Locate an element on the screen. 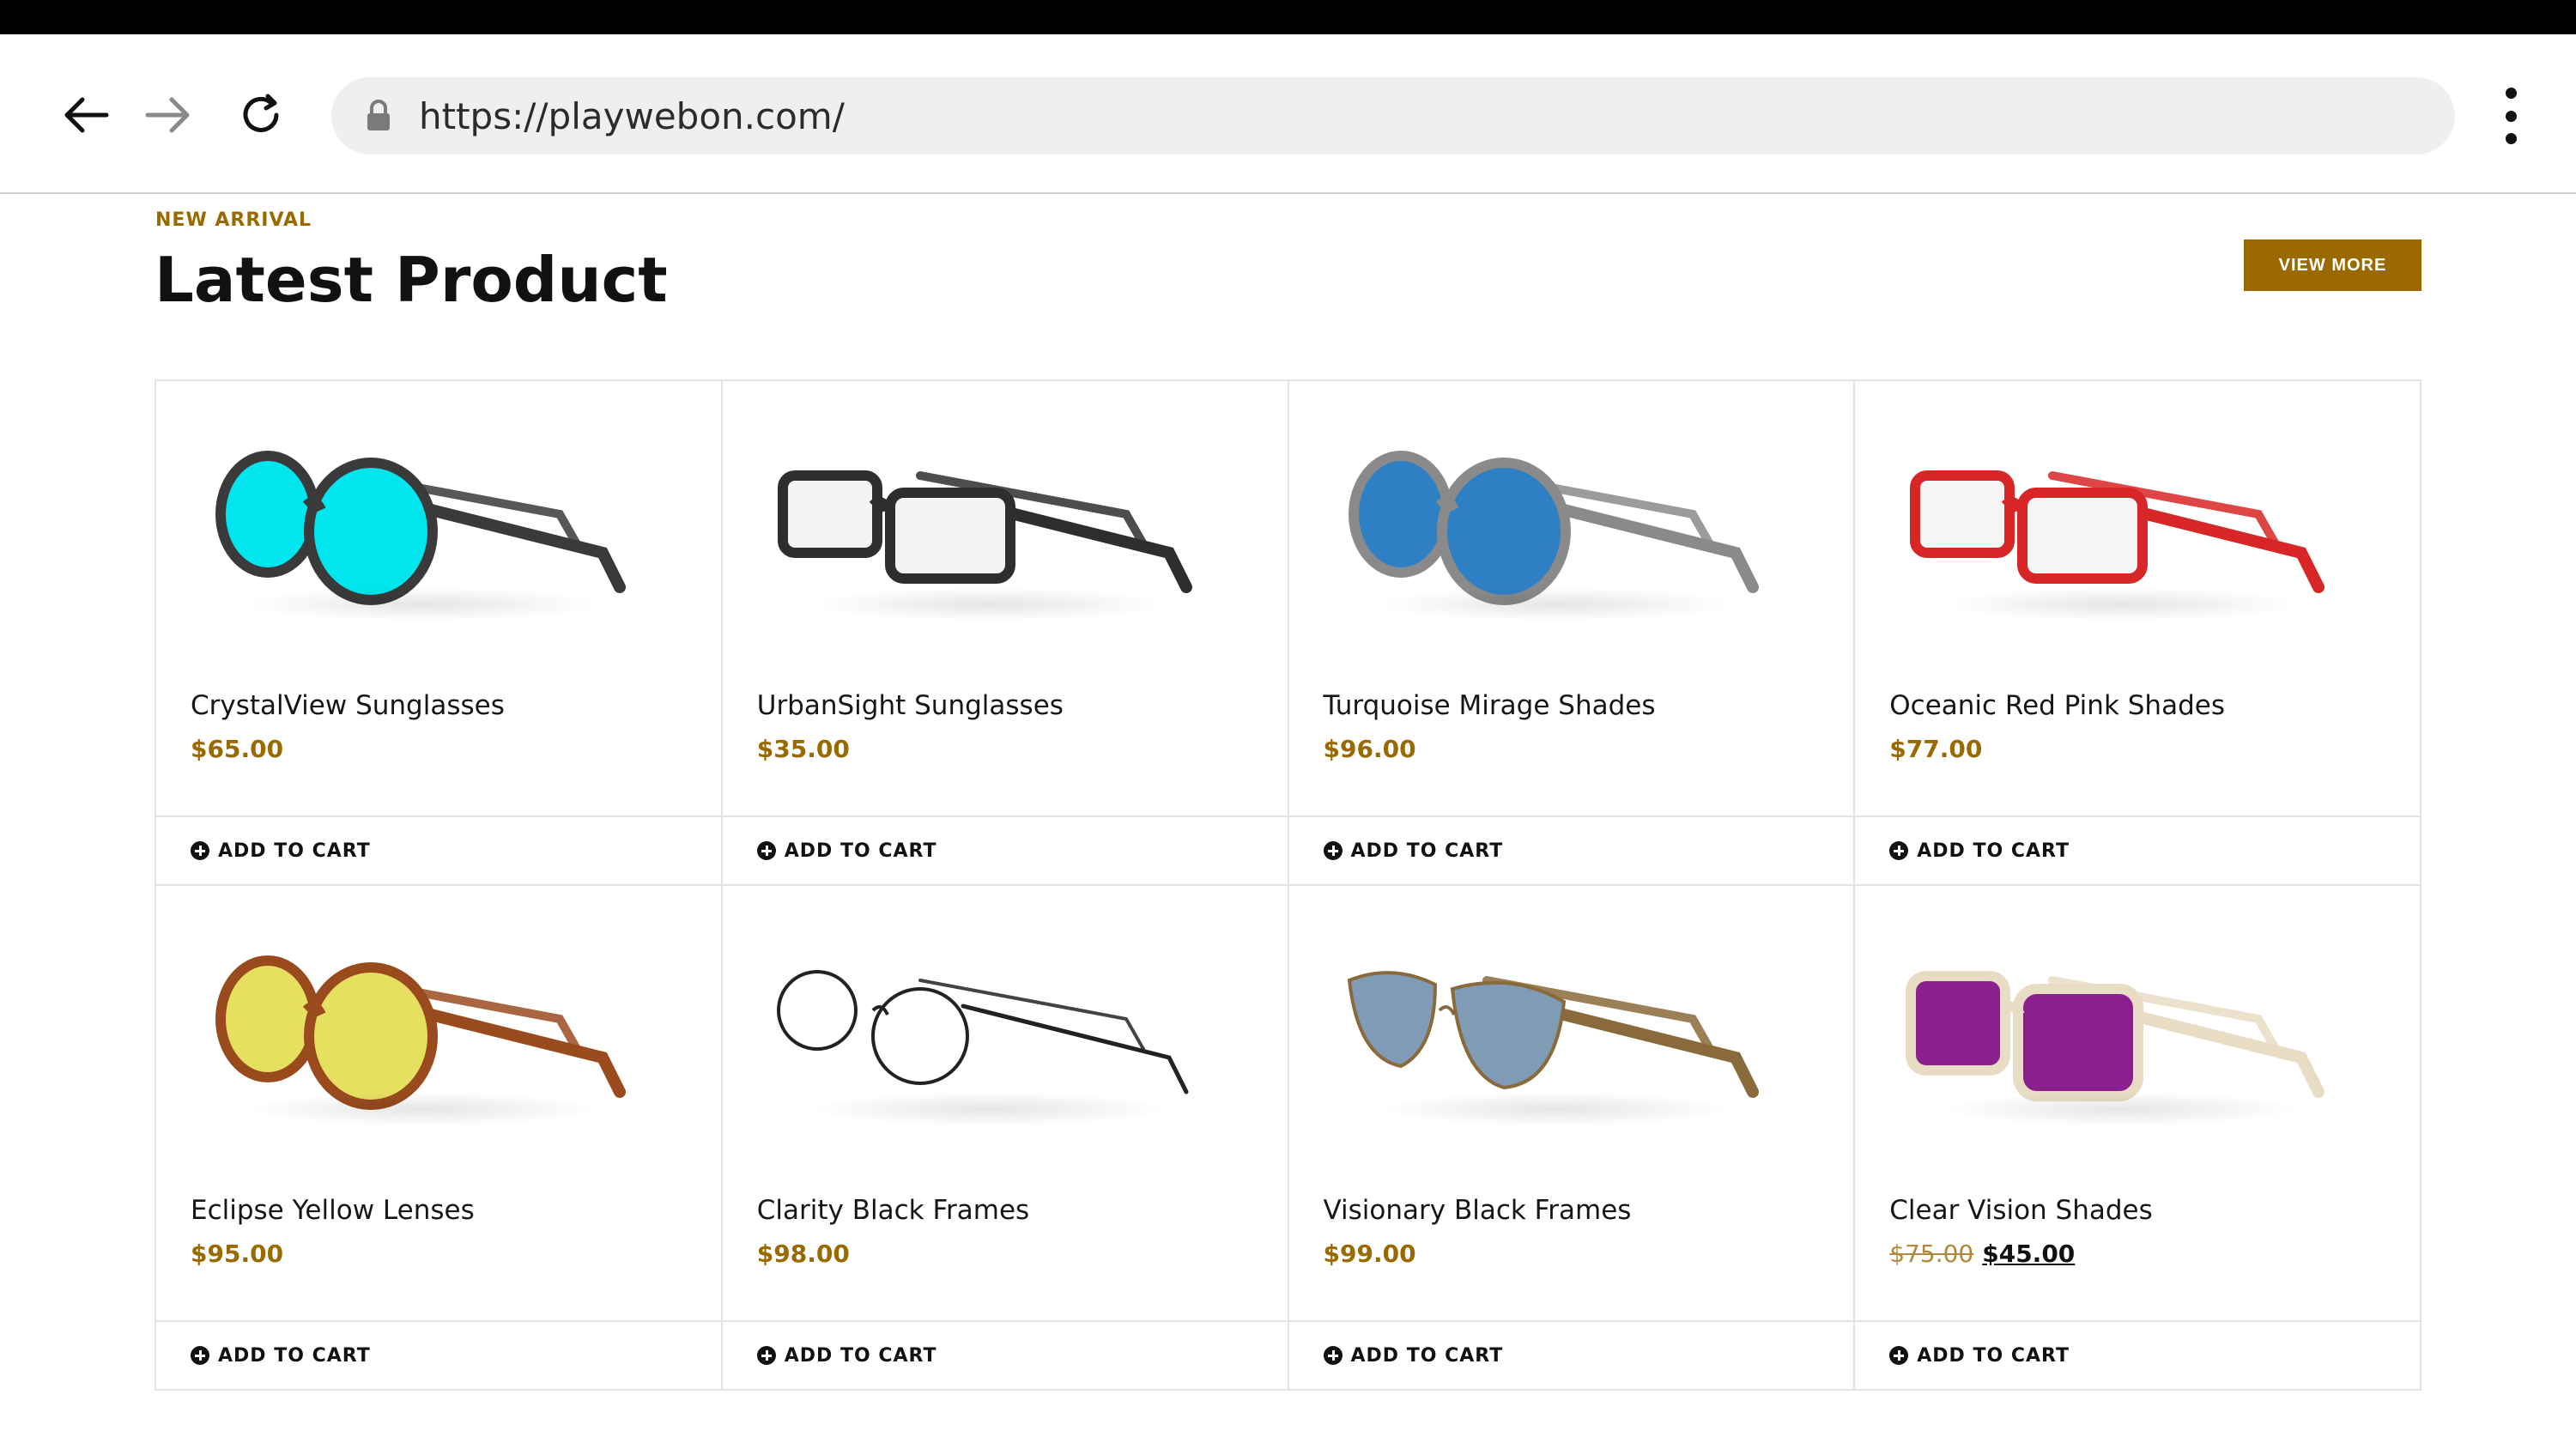 This screenshot has width=2576, height=1449. product-name: Clear Vision Shades is located at coordinates (2021, 1210).